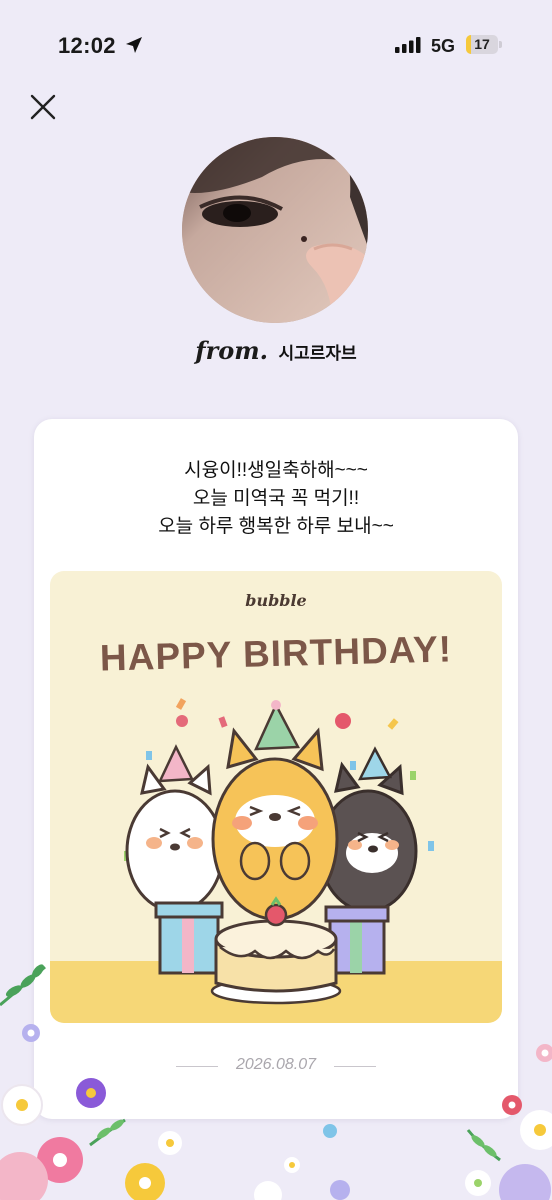 Image resolution: width=552 pixels, height=1200 pixels. Describe the element at coordinates (275, 810) in the screenshot. I see `shiba-dog-character` at that location.